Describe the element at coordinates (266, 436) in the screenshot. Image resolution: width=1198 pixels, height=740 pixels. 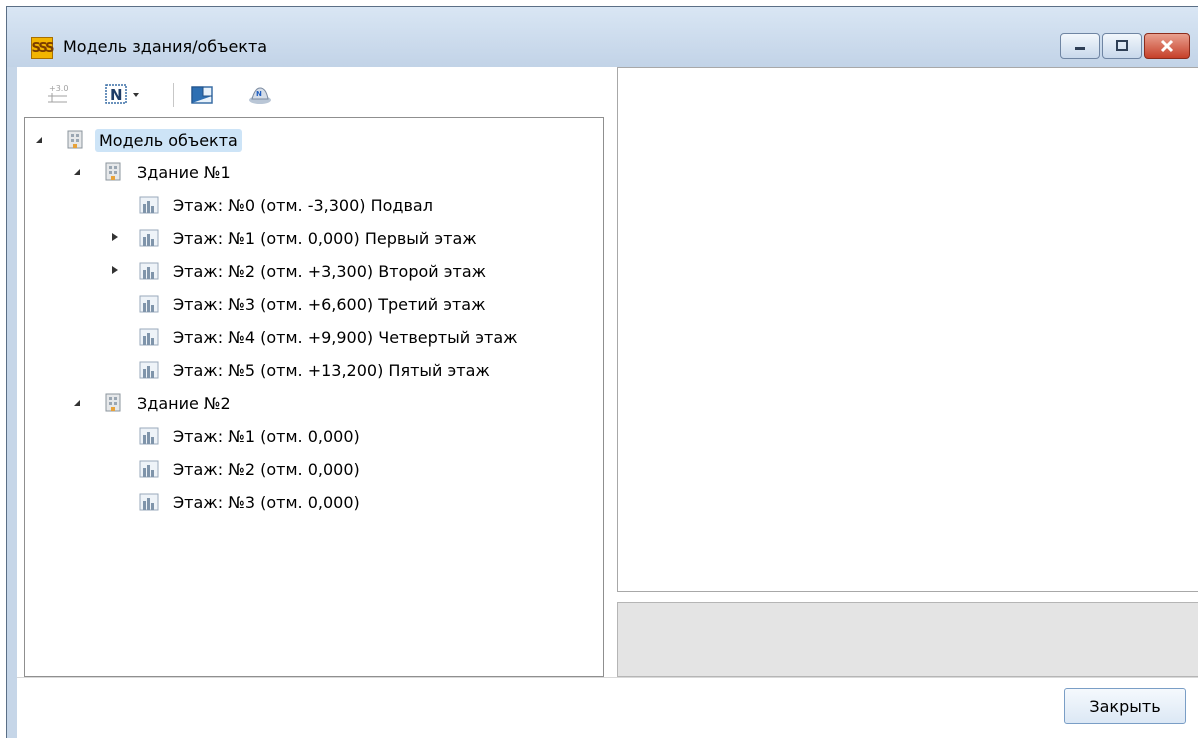
I see `tree-node-label: Этаж: №1 (отм. 0,000)` at that location.